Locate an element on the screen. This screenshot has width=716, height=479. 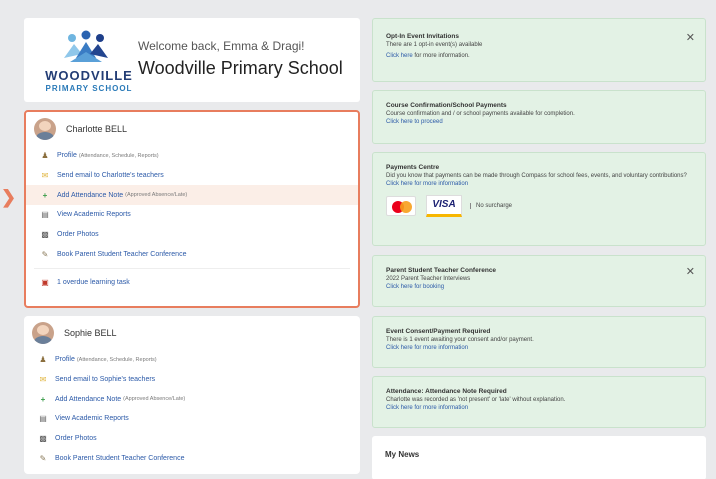
child-name: Sophie BELL is located at coordinates (90, 333).